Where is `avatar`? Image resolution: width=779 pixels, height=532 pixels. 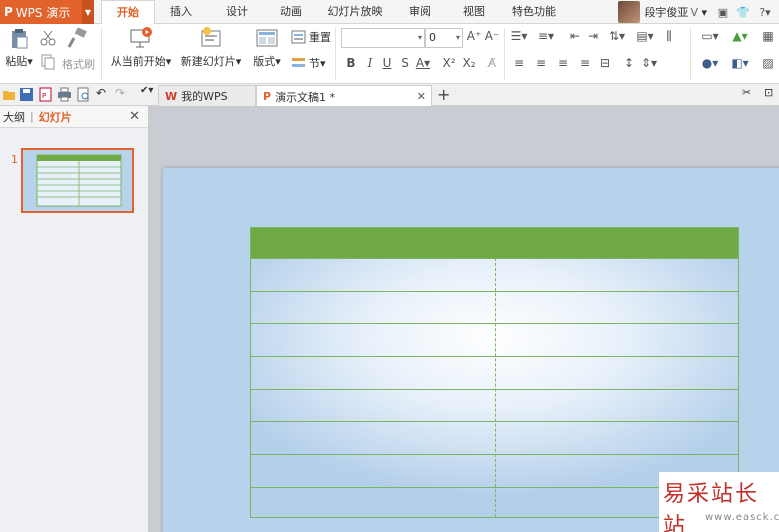 avatar is located at coordinates (629, 12).